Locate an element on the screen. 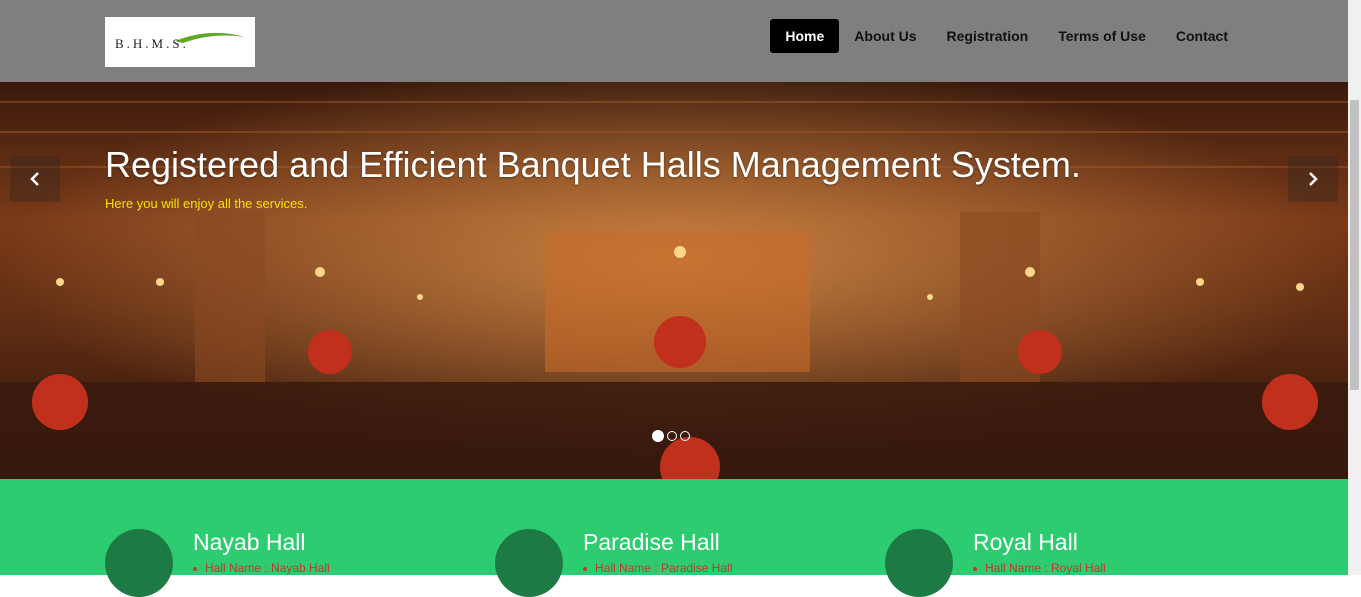  hall-card: Nayab Hall Hall Name : Nayab Hall is located at coordinates (300, 538).